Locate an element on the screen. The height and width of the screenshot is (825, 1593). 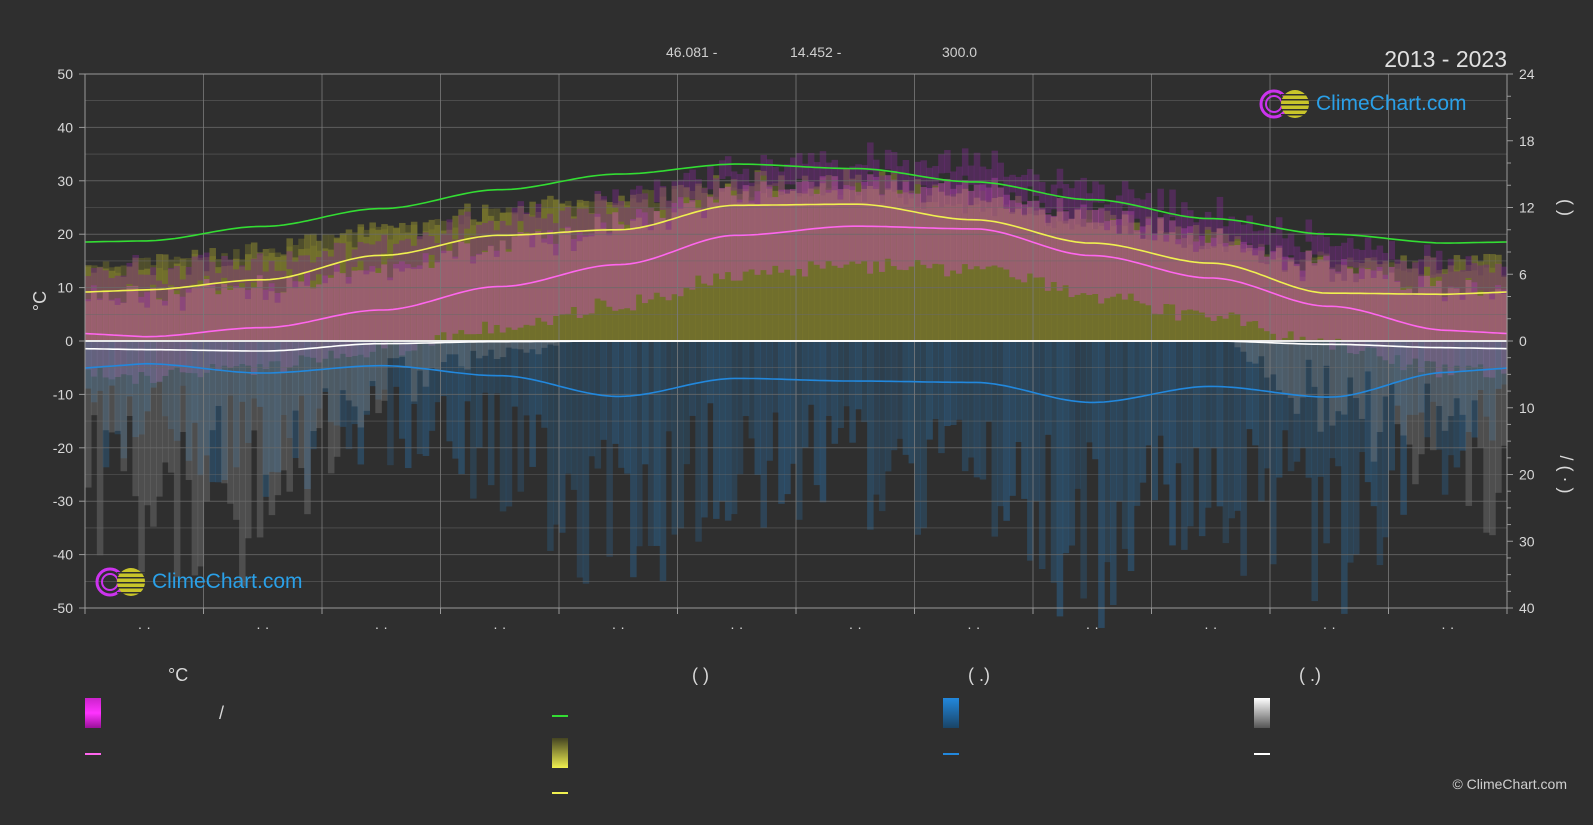
daylight-swatch is located at coordinates (560, 716).